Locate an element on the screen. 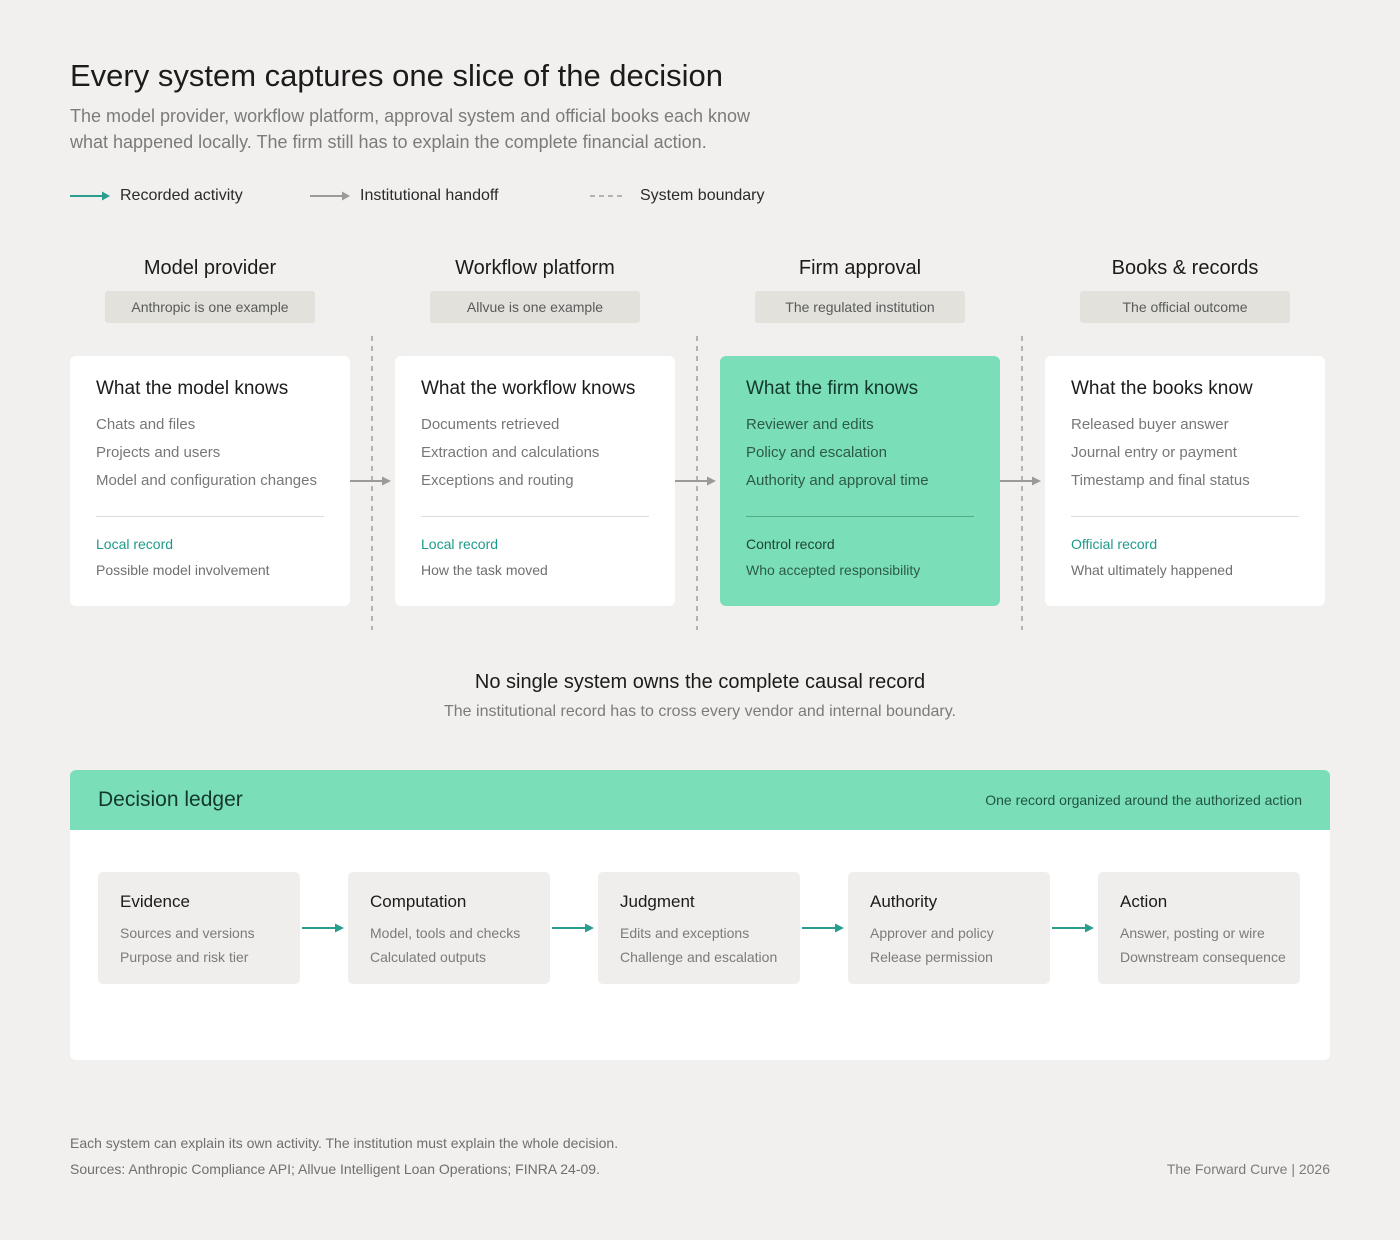 The height and width of the screenshot is (1240, 1400). card-title: What the workflow knows is located at coordinates (528, 388).